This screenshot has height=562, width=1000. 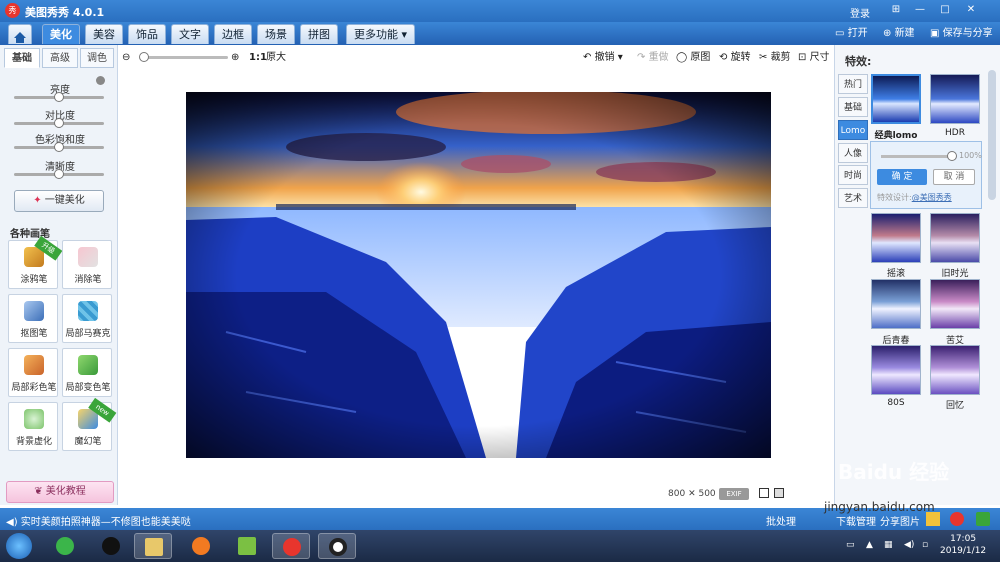 What do you see at coordinates (858, 61) in the screenshot?
I see `effects-title: 特效:` at bounding box center [858, 61].